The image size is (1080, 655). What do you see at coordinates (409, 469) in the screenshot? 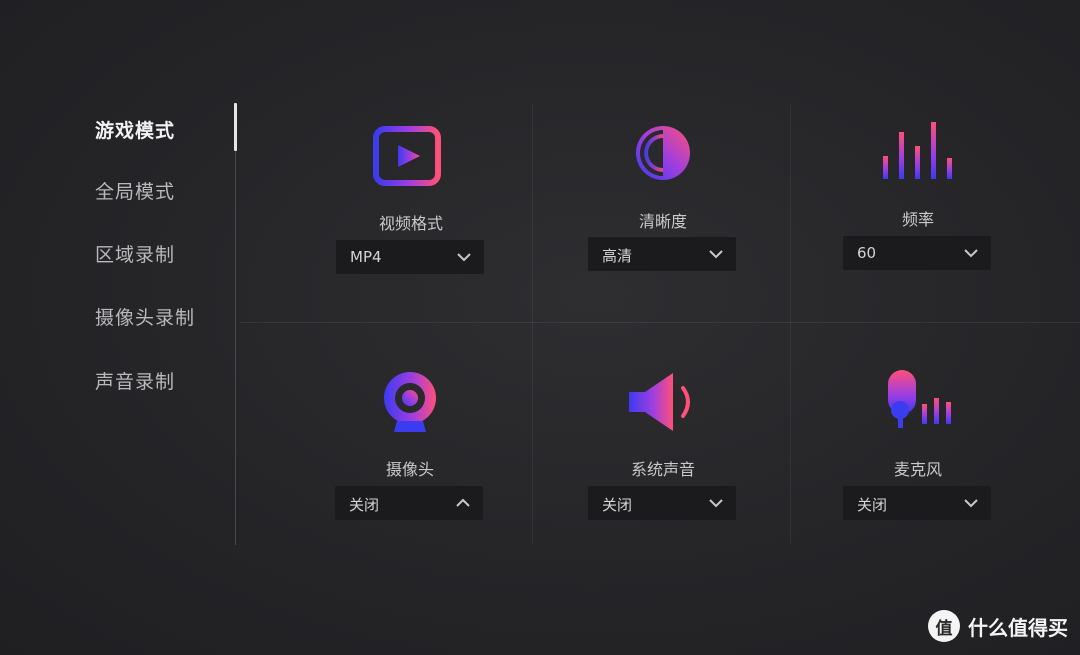
I see `camera-label: 摄像头` at bounding box center [409, 469].